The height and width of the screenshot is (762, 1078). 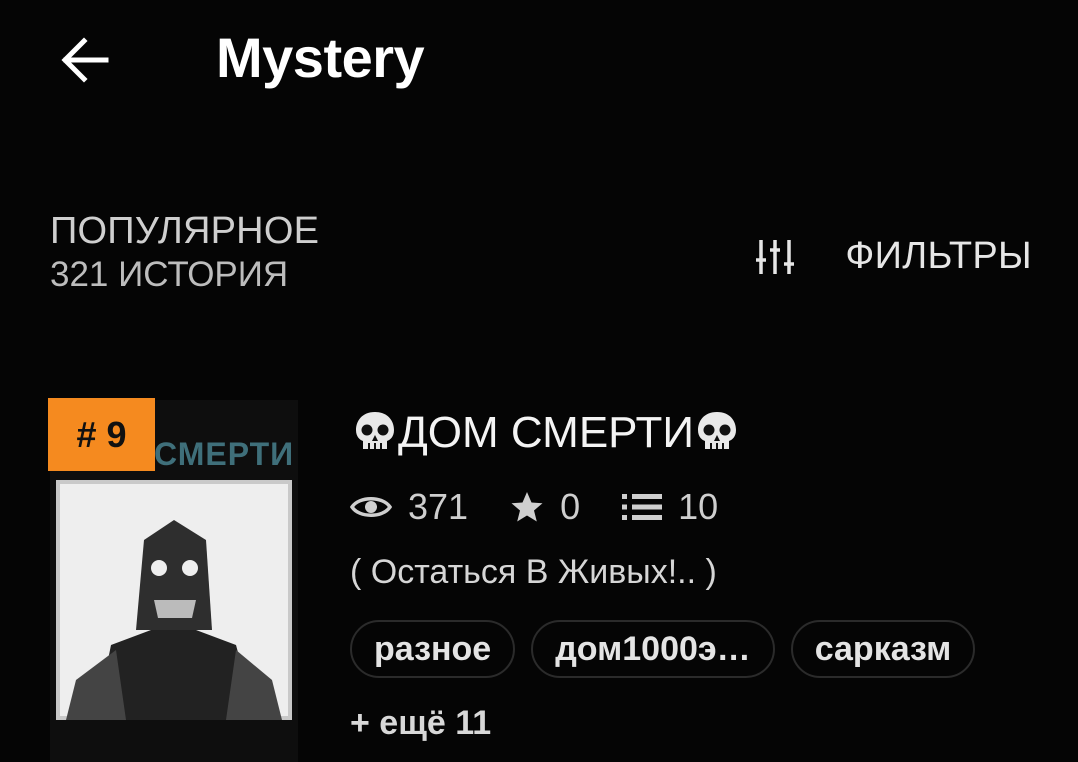 What do you see at coordinates (527, 507) in the screenshot?
I see `star-icon` at bounding box center [527, 507].